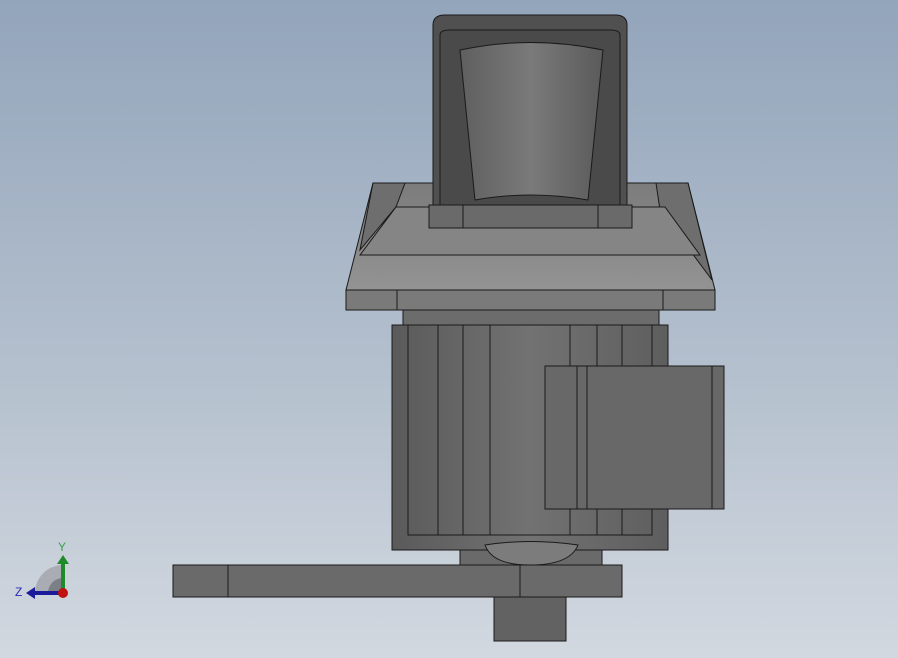 The width and height of the screenshot is (898, 658). I want to click on hood-rim, so click(530, 216).